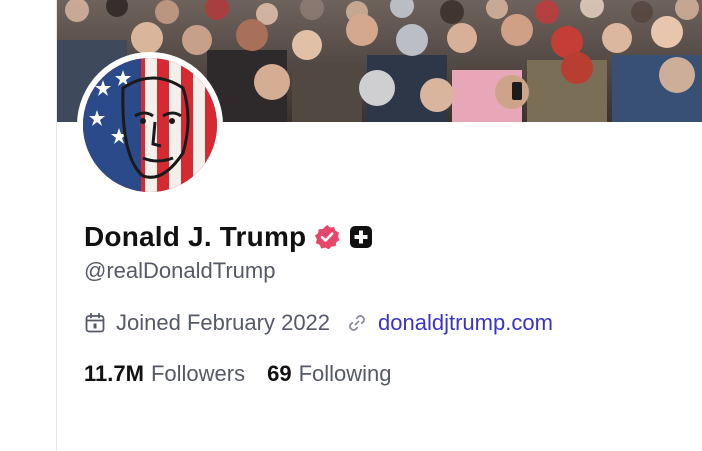  I want to click on website-link: donaldjtrump.com, so click(465, 323).